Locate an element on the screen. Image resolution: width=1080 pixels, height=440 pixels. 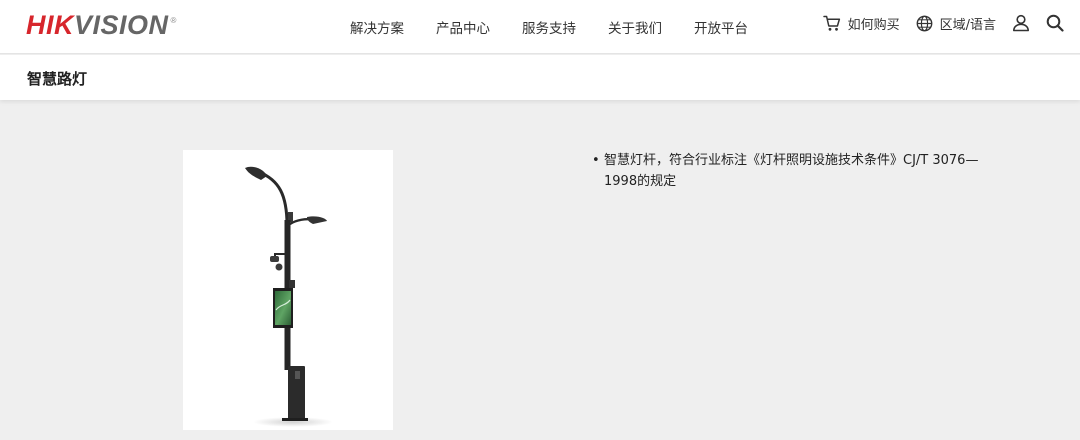
search-button is located at coordinates (1055, 23).